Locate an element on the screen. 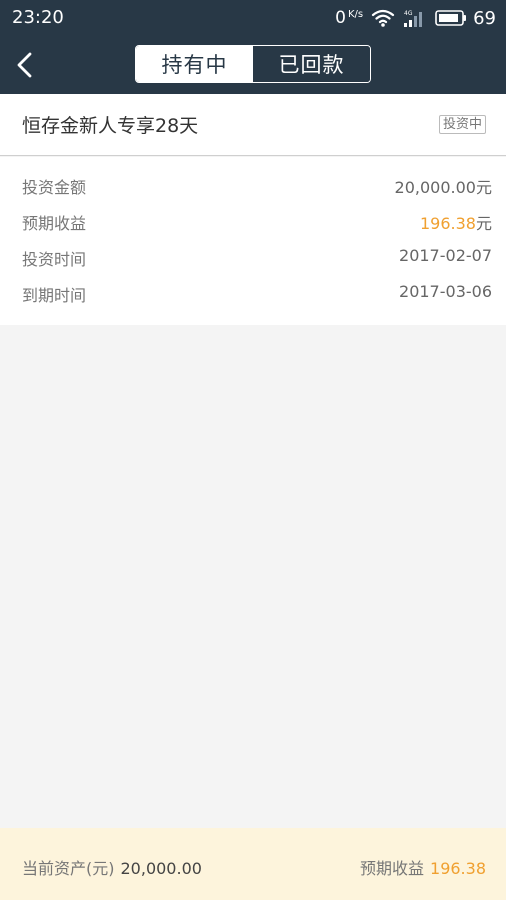 This screenshot has width=506, height=900. assets-value: 20,000.00 is located at coordinates (161, 868).